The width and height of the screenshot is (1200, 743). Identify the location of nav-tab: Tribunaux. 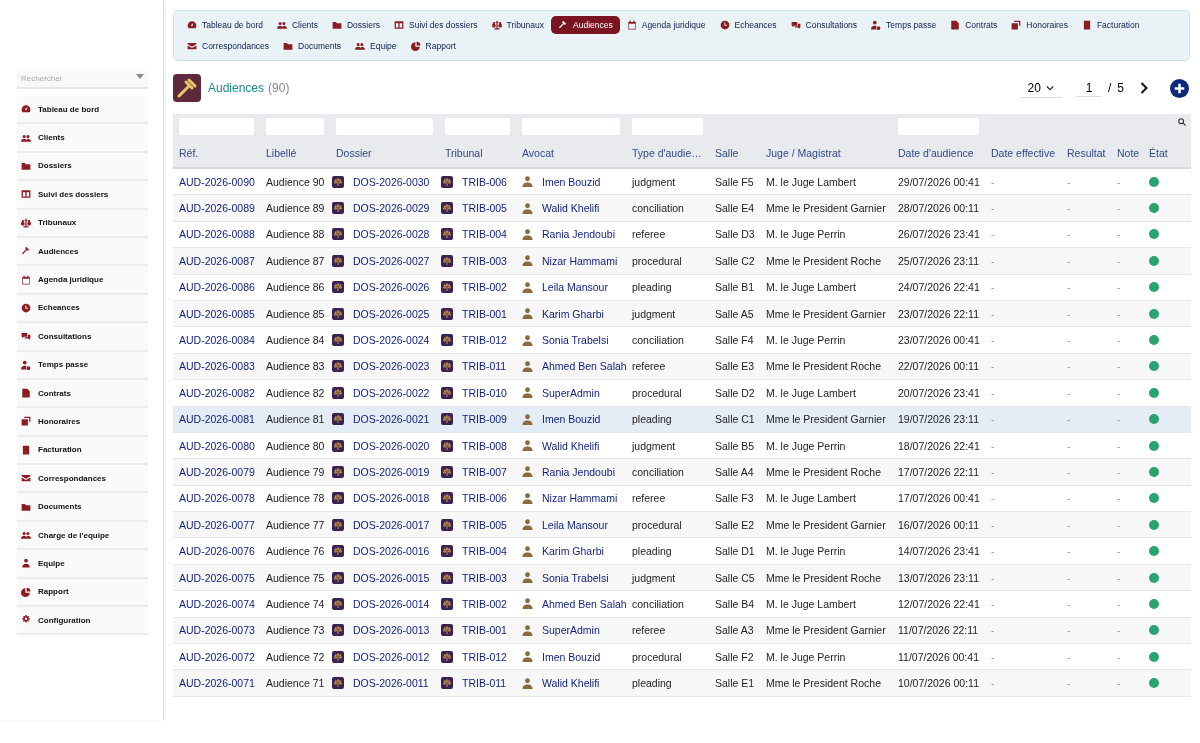
(517, 25).